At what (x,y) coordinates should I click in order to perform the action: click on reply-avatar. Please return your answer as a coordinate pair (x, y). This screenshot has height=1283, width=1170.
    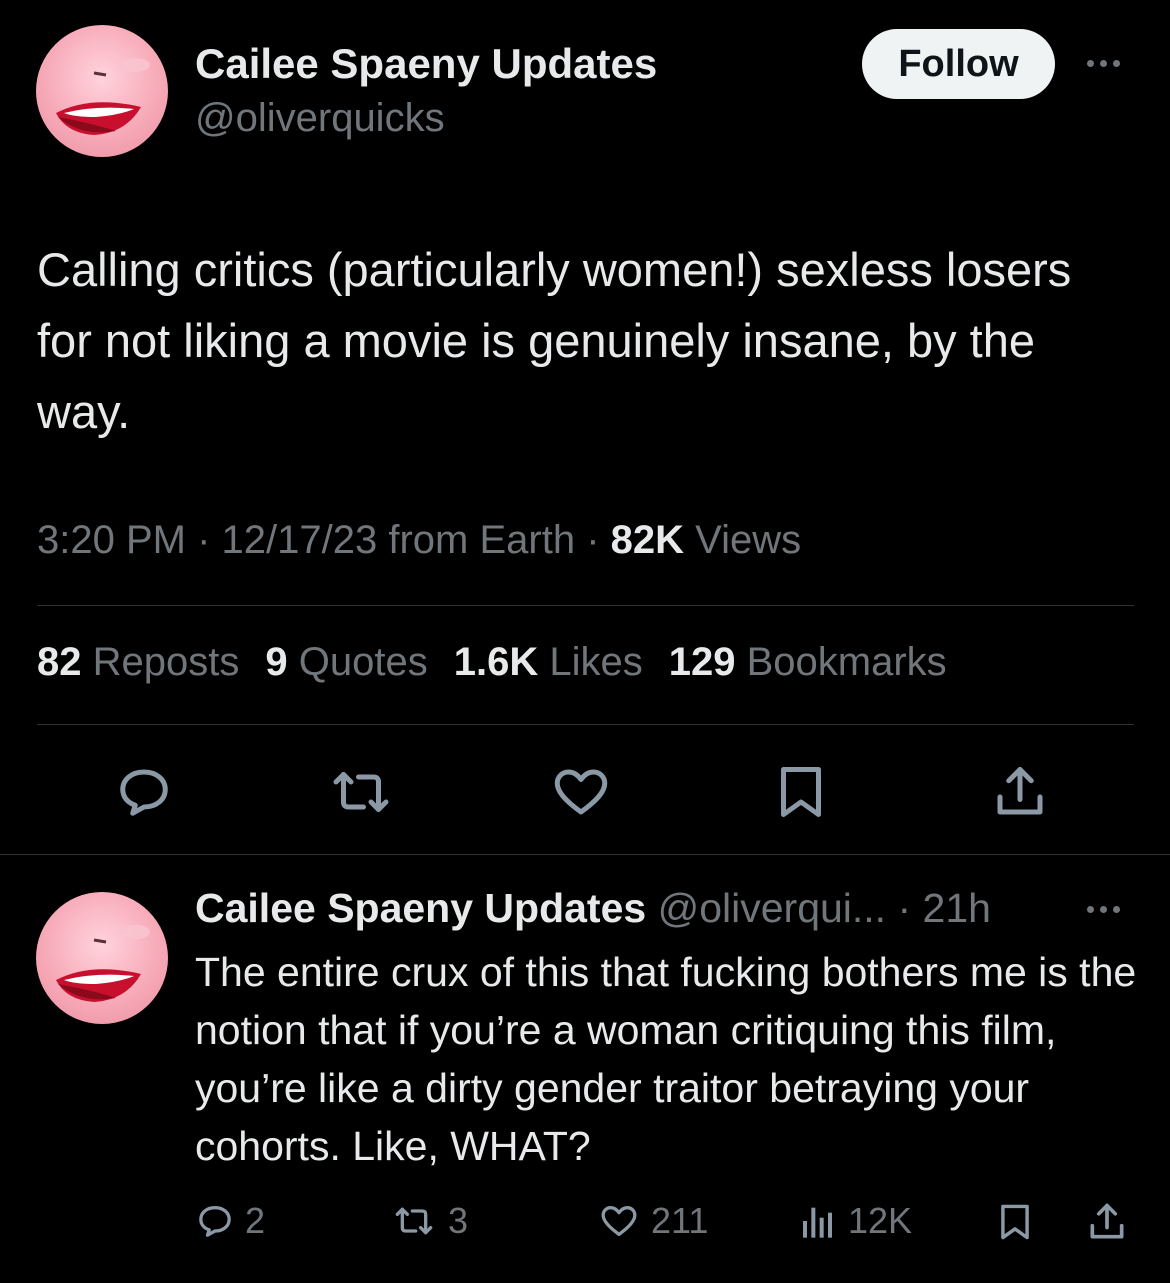
    Looking at the image, I should click on (102, 958).